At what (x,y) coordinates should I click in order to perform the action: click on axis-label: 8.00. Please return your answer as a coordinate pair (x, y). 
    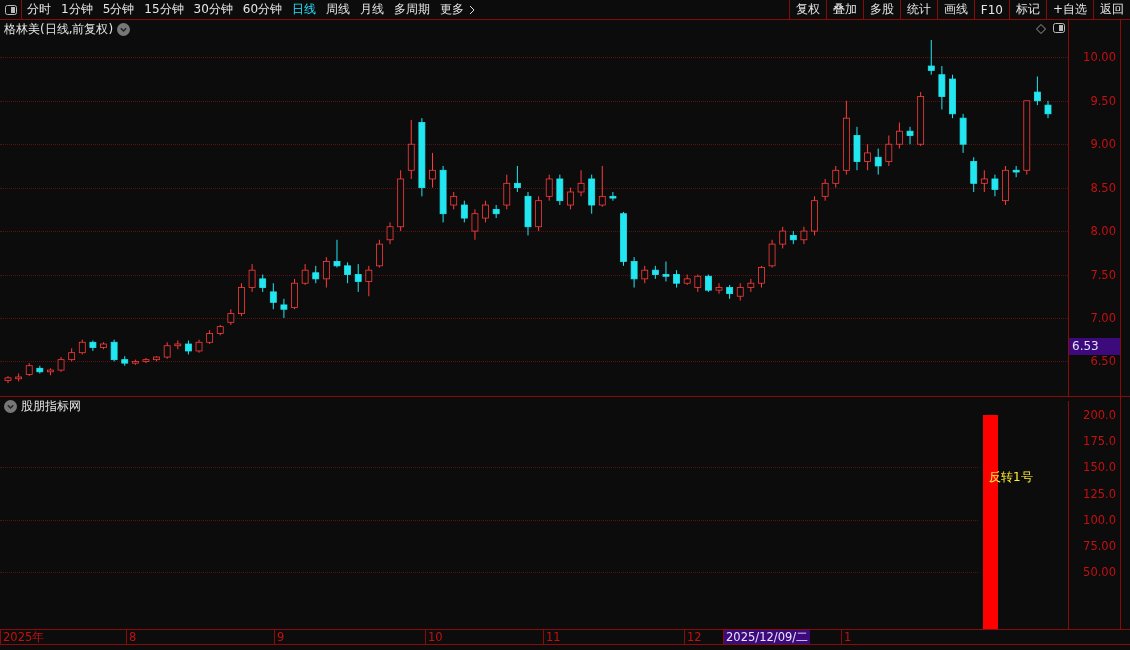
    Looking at the image, I should click on (1103, 231).